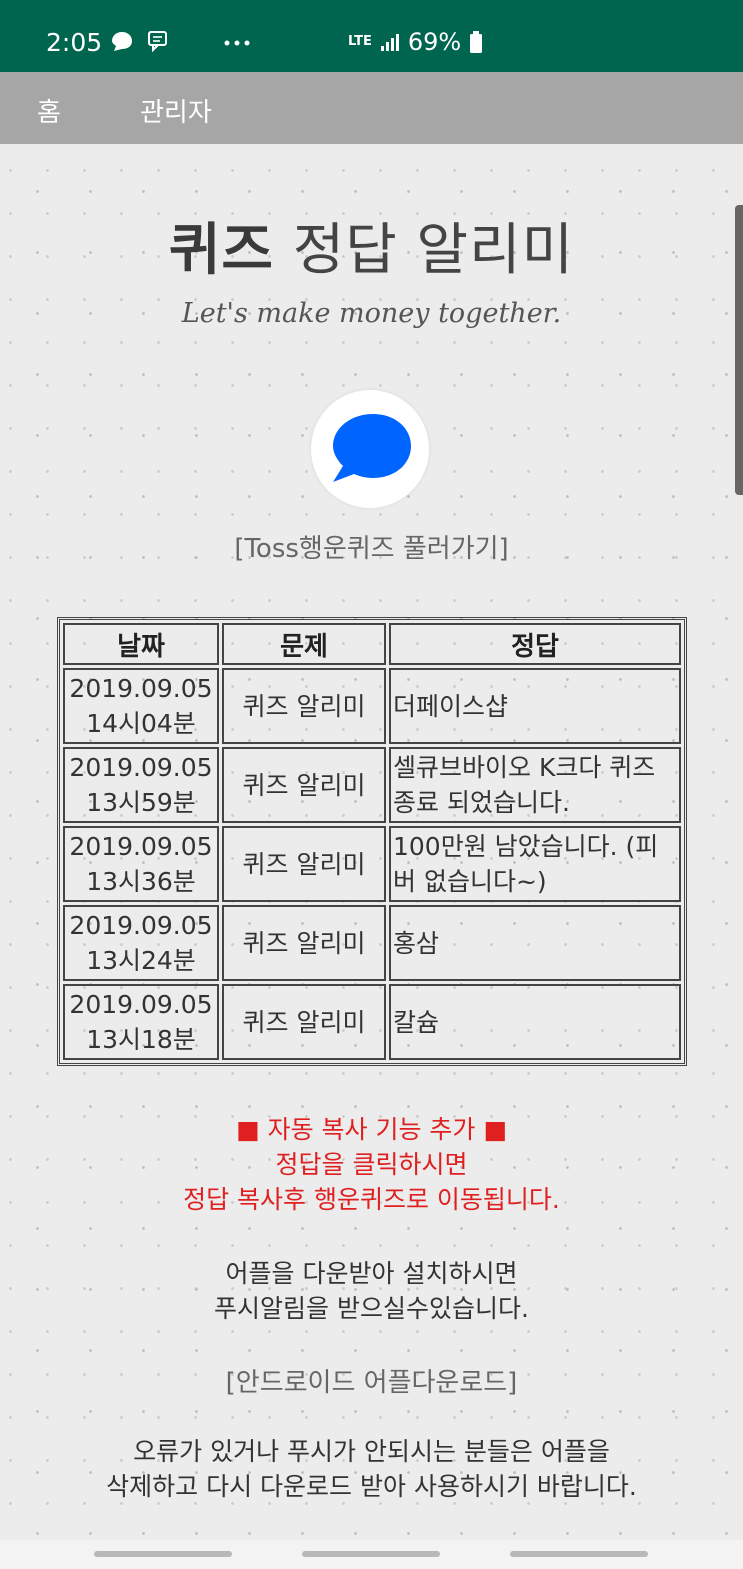  I want to click on android-app-download-link: [안드로이드 어플다운로드], so click(371, 1380).